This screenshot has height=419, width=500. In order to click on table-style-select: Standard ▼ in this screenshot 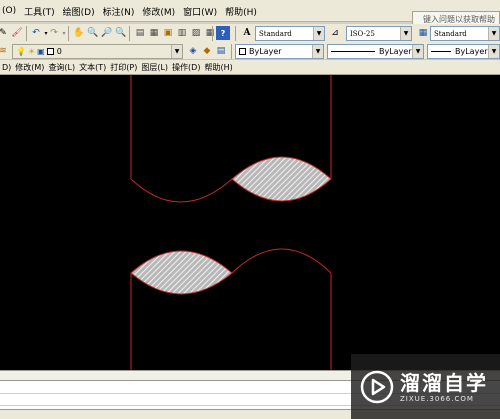, I will do `click(465, 33)`.